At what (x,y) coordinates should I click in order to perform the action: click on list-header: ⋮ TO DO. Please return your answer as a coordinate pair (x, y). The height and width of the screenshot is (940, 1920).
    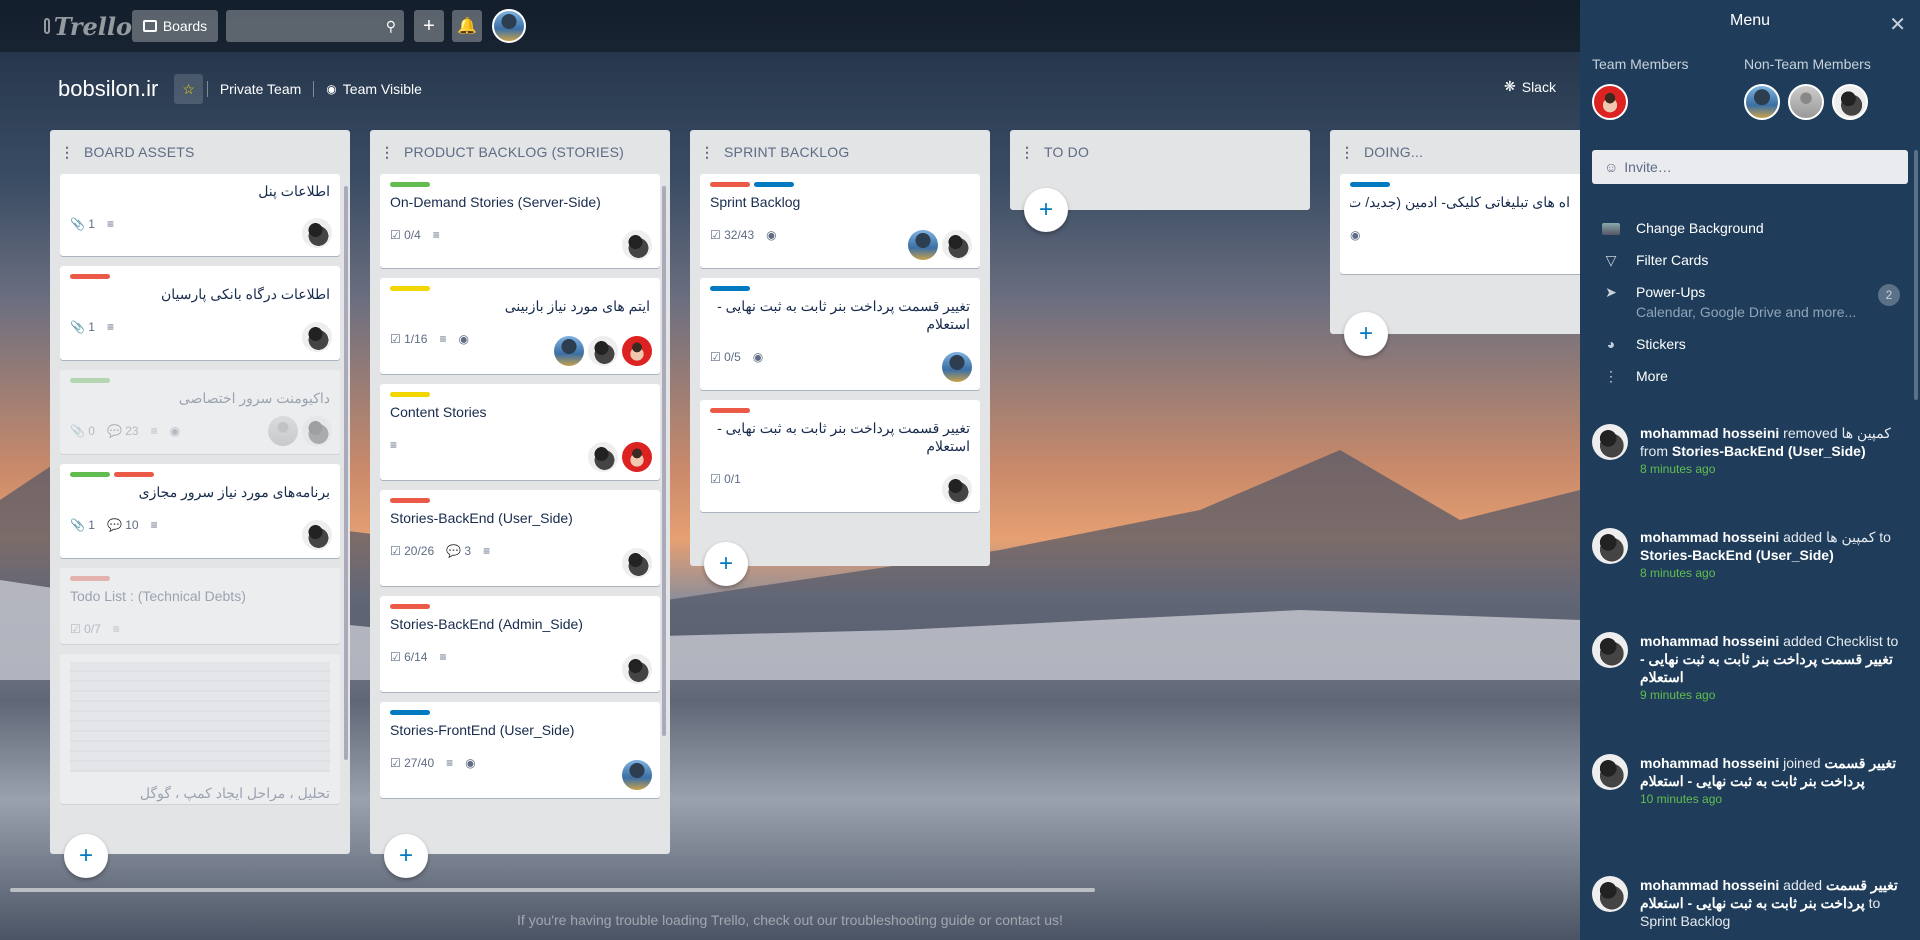
    Looking at the image, I should click on (1160, 152).